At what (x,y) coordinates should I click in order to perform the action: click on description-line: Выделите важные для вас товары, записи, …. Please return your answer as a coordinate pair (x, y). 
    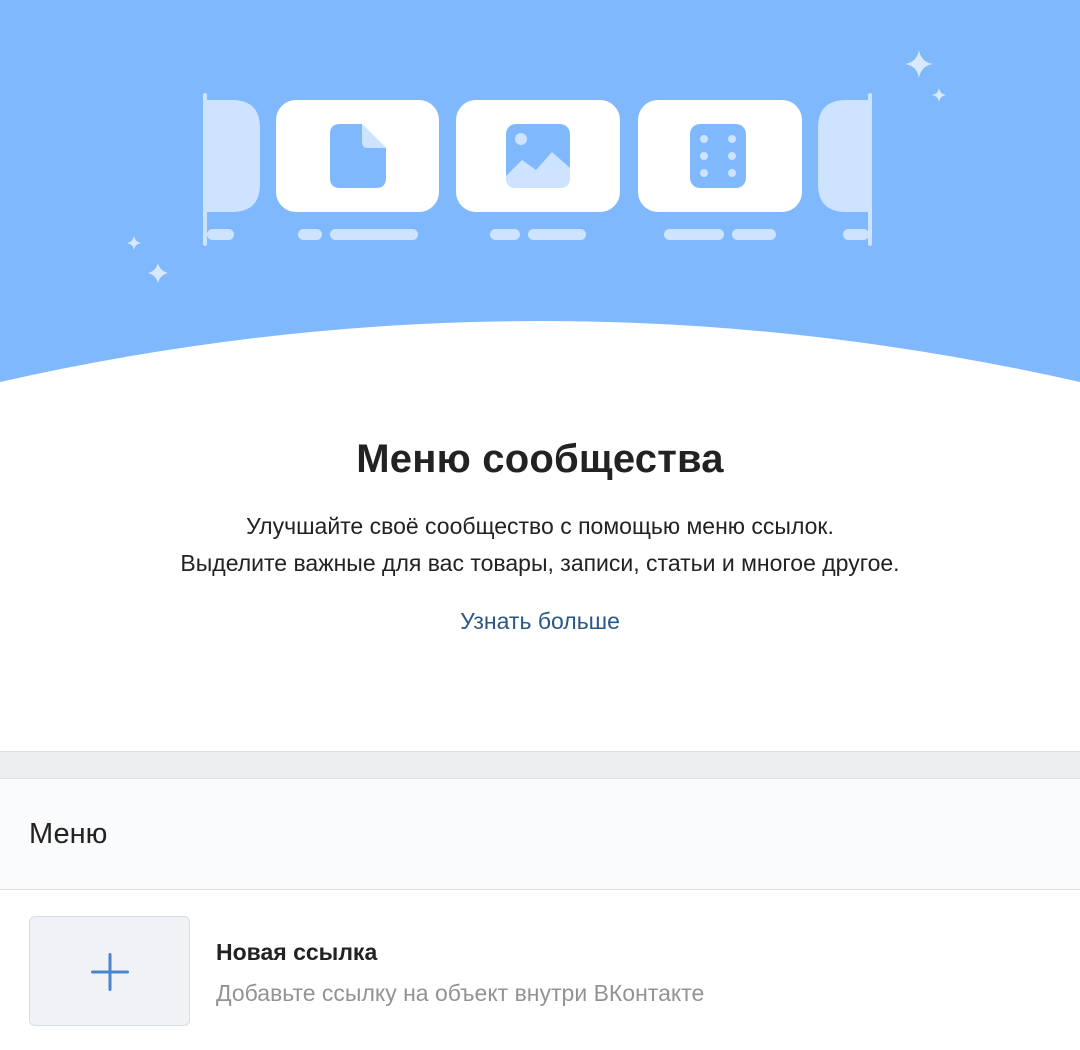
    Looking at the image, I should click on (540, 563).